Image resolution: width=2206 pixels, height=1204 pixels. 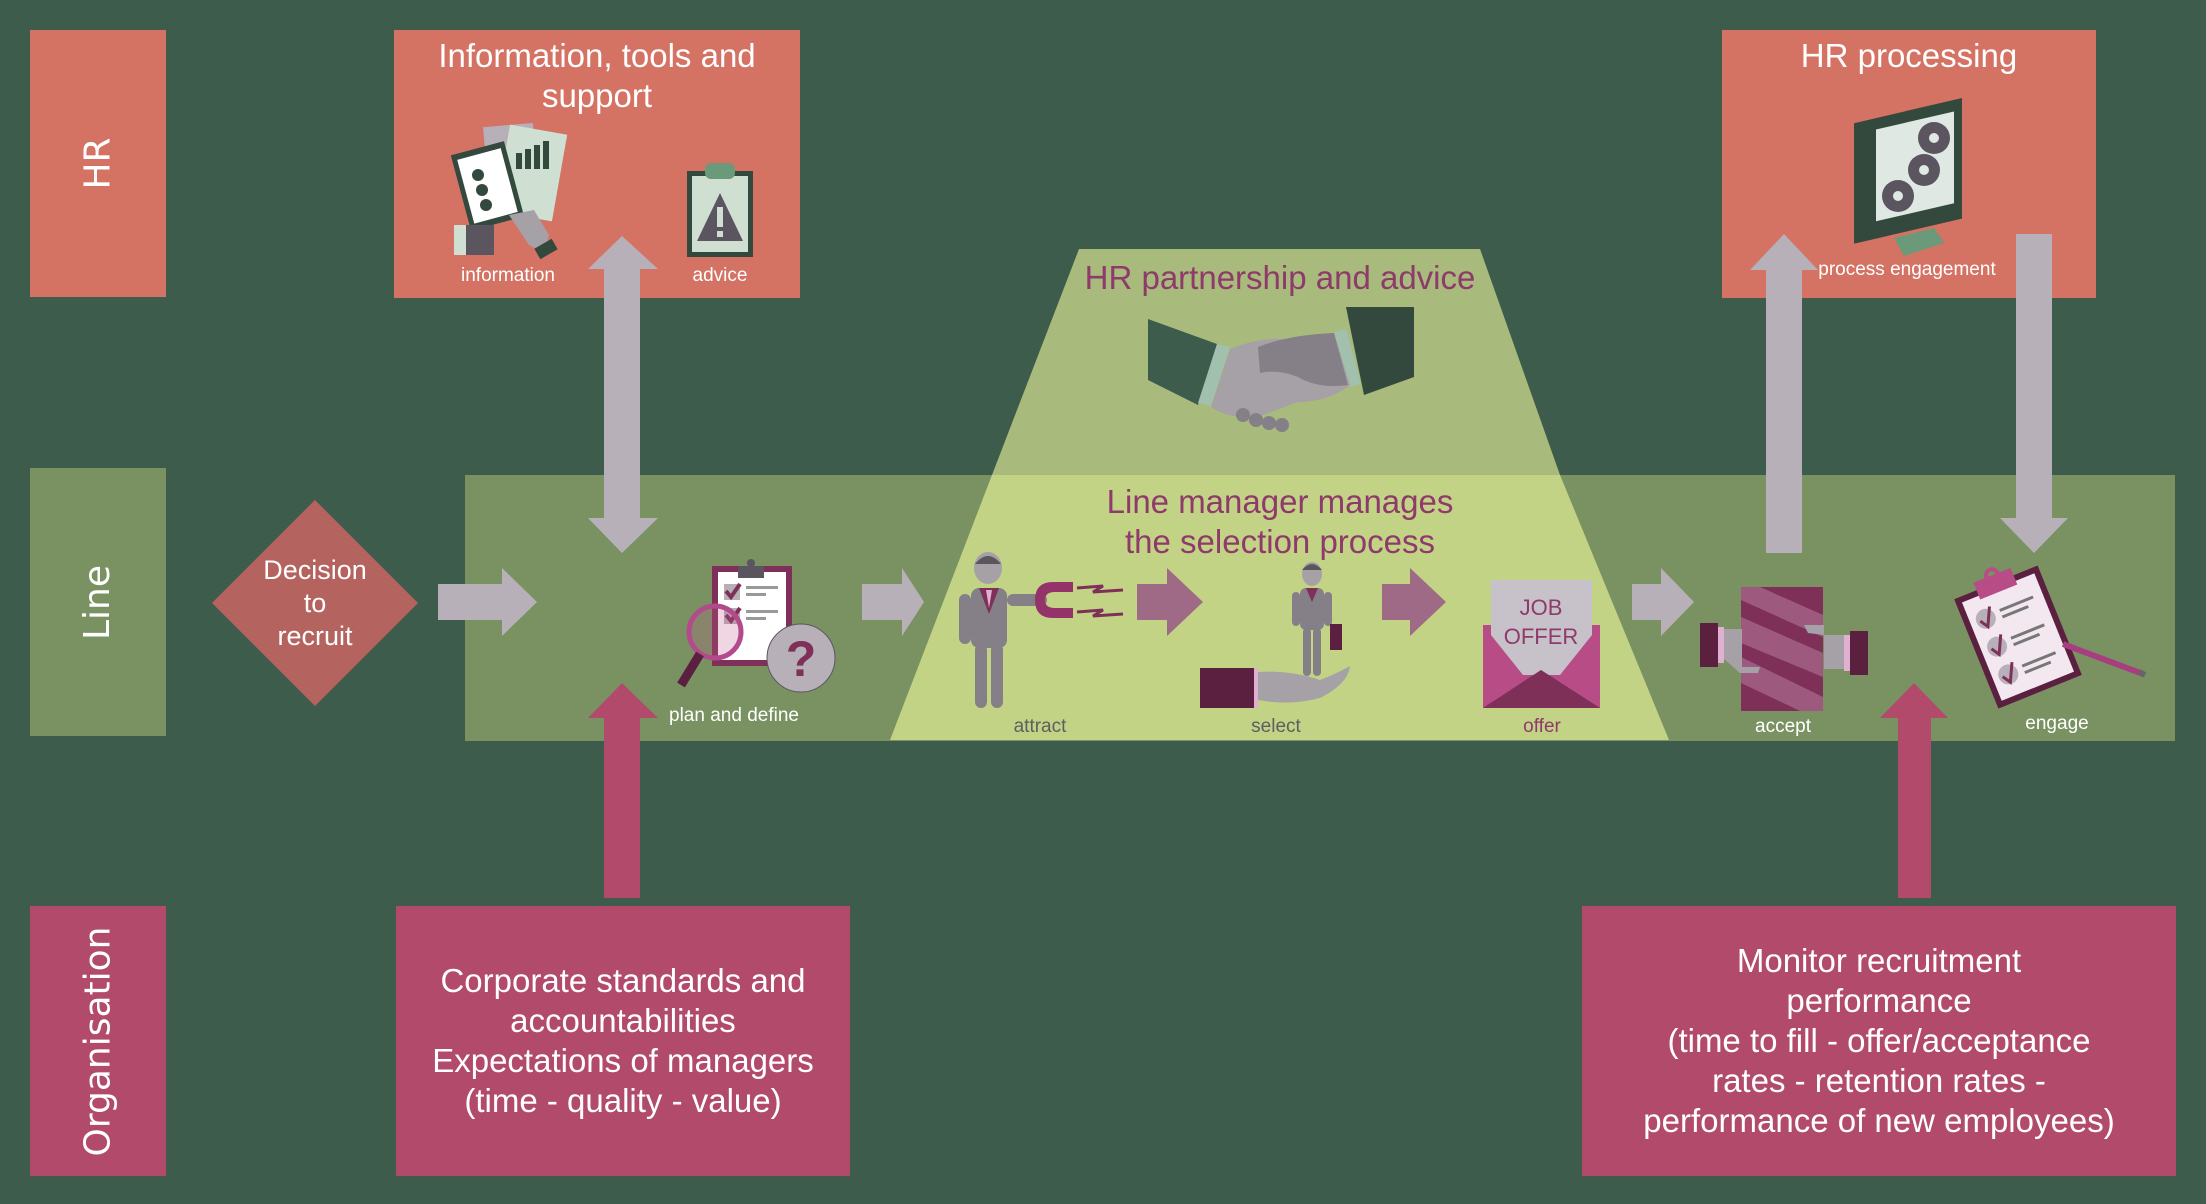 I want to click on businessman-magnet-icon, so click(x=1041, y=630).